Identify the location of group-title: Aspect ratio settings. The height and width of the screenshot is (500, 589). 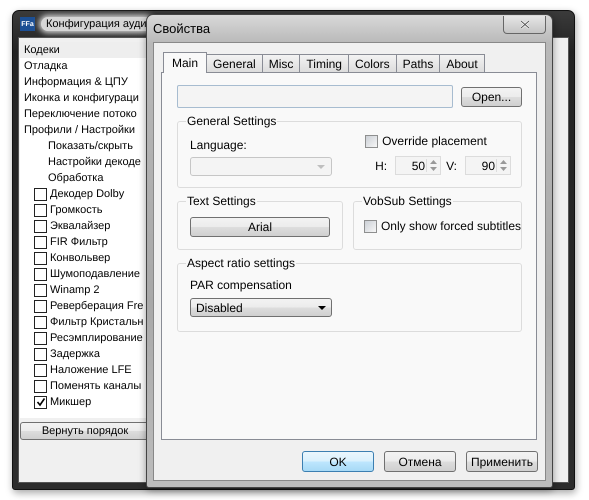
(241, 263).